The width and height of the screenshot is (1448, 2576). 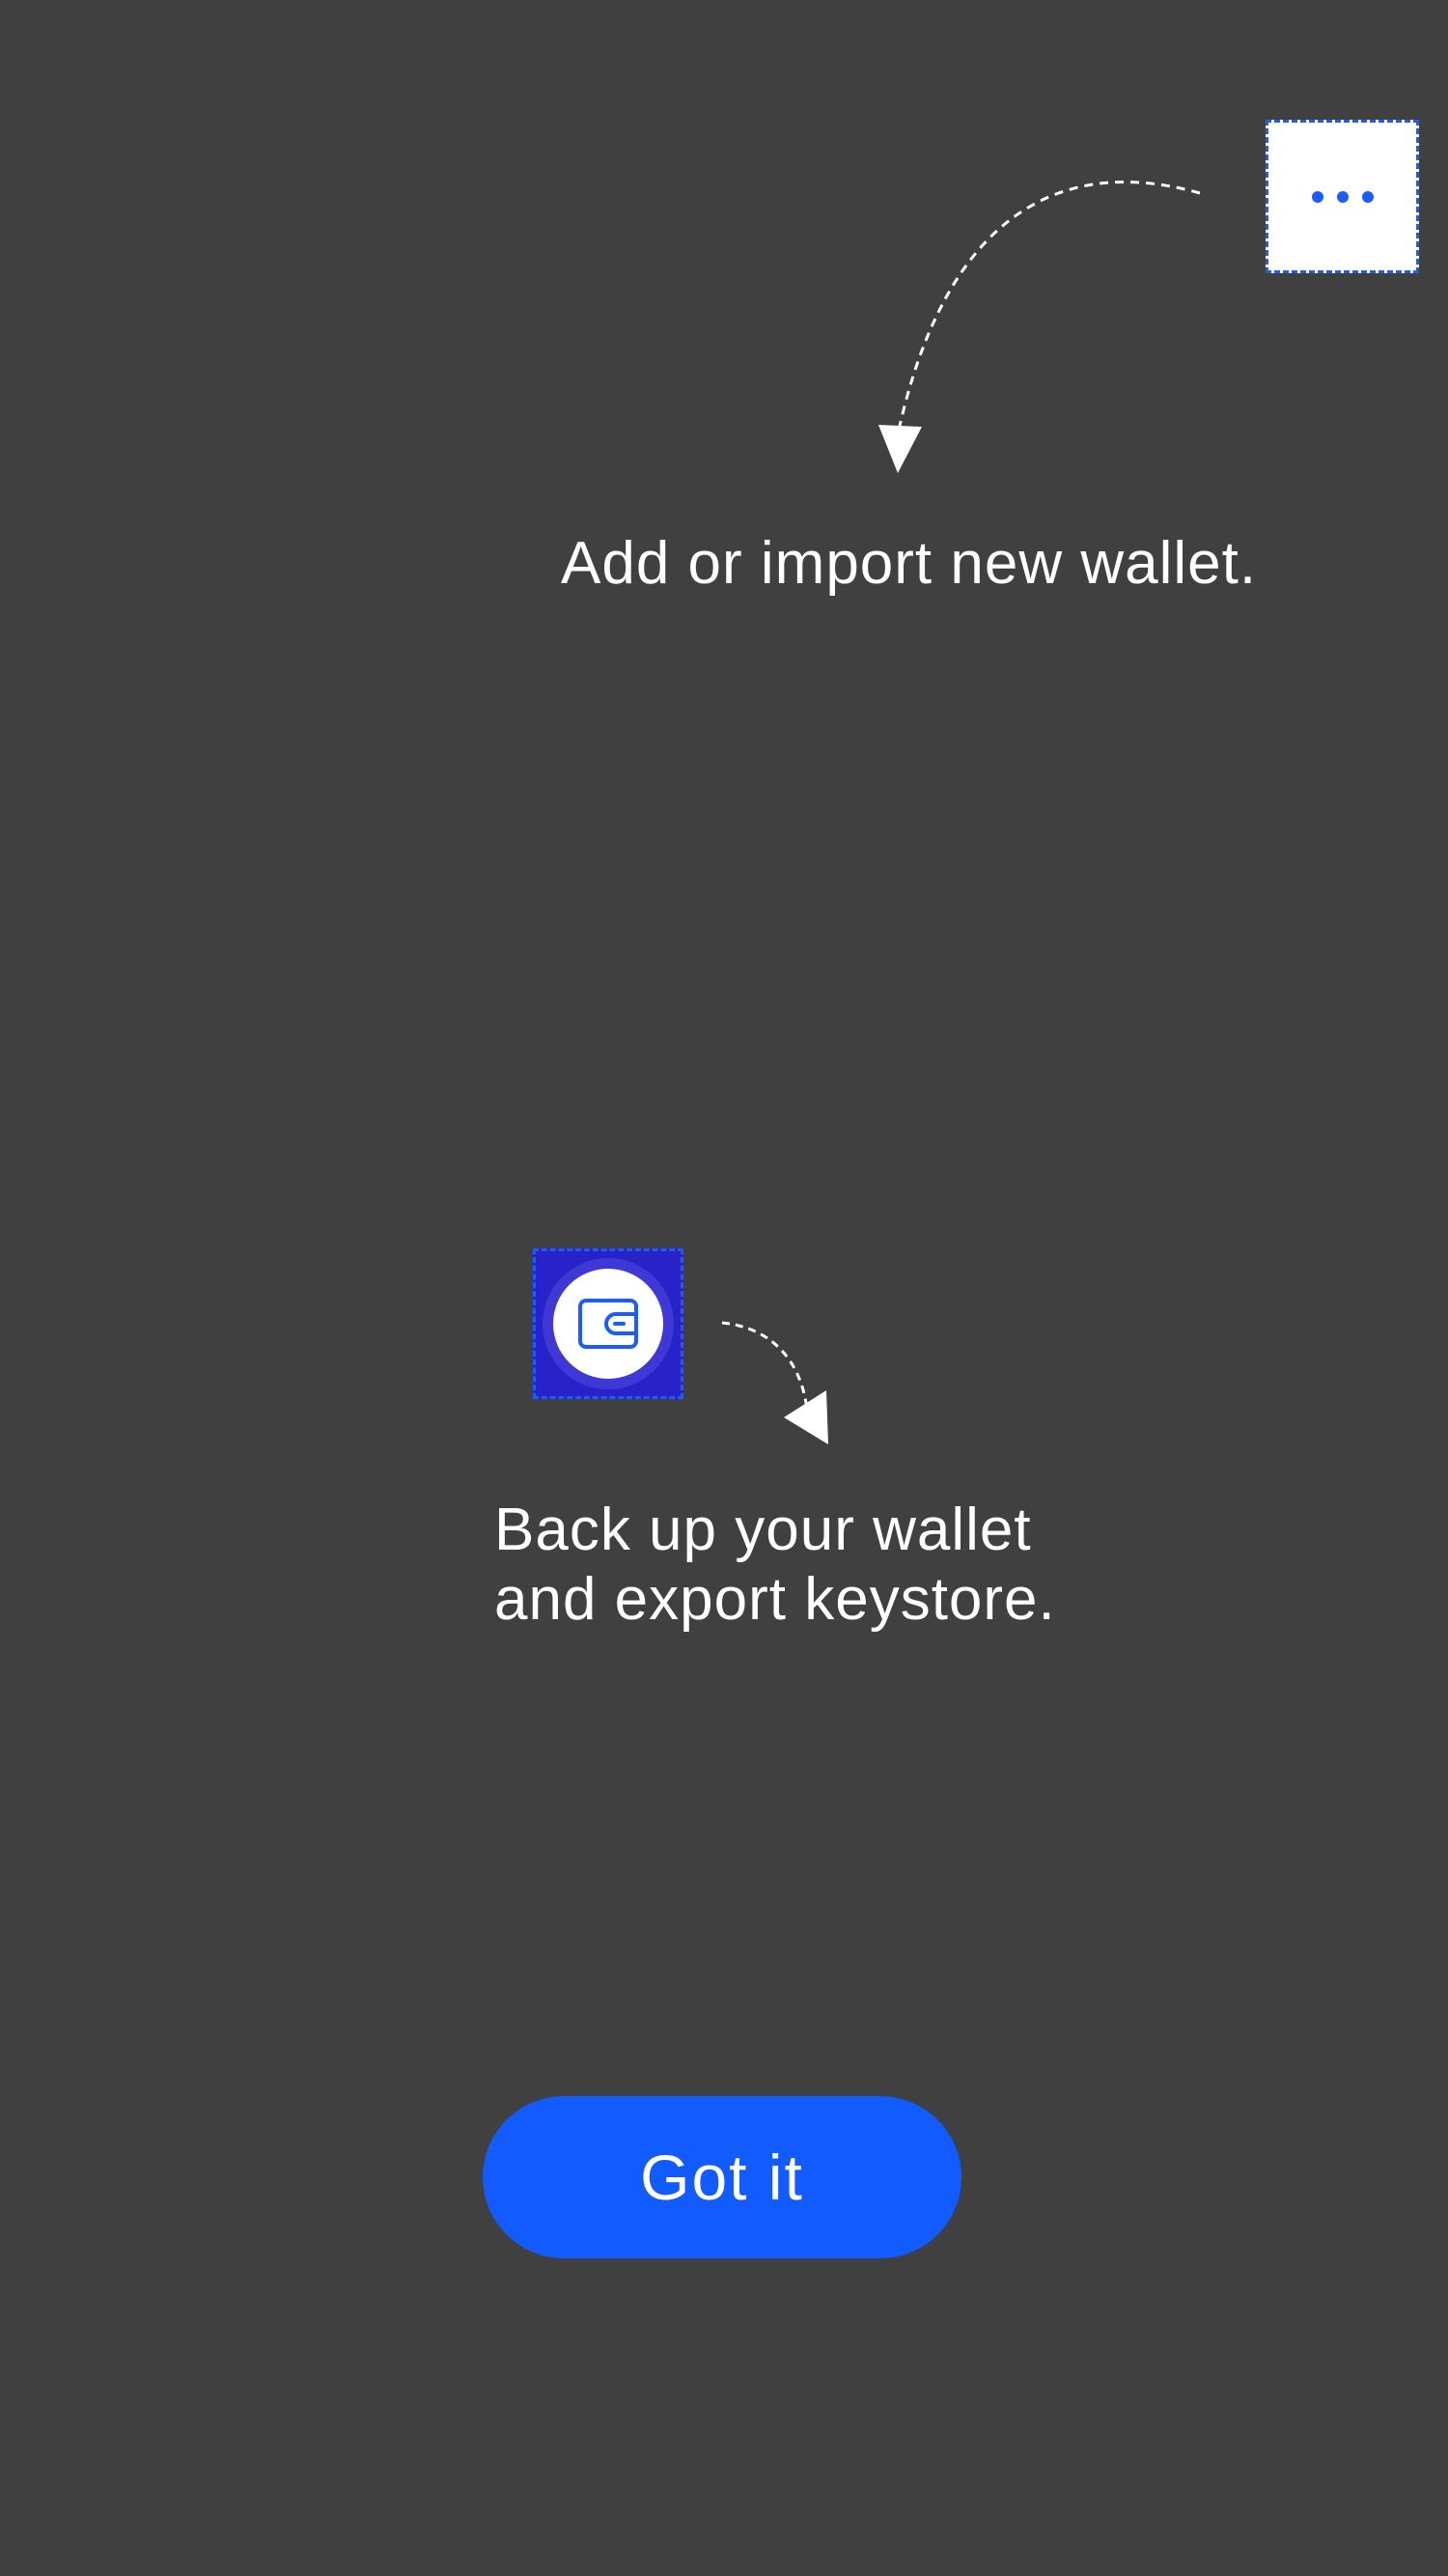 I want to click on backup-wallet-tip-text: Back up your wallet and export keystore., so click(x=775, y=1565).